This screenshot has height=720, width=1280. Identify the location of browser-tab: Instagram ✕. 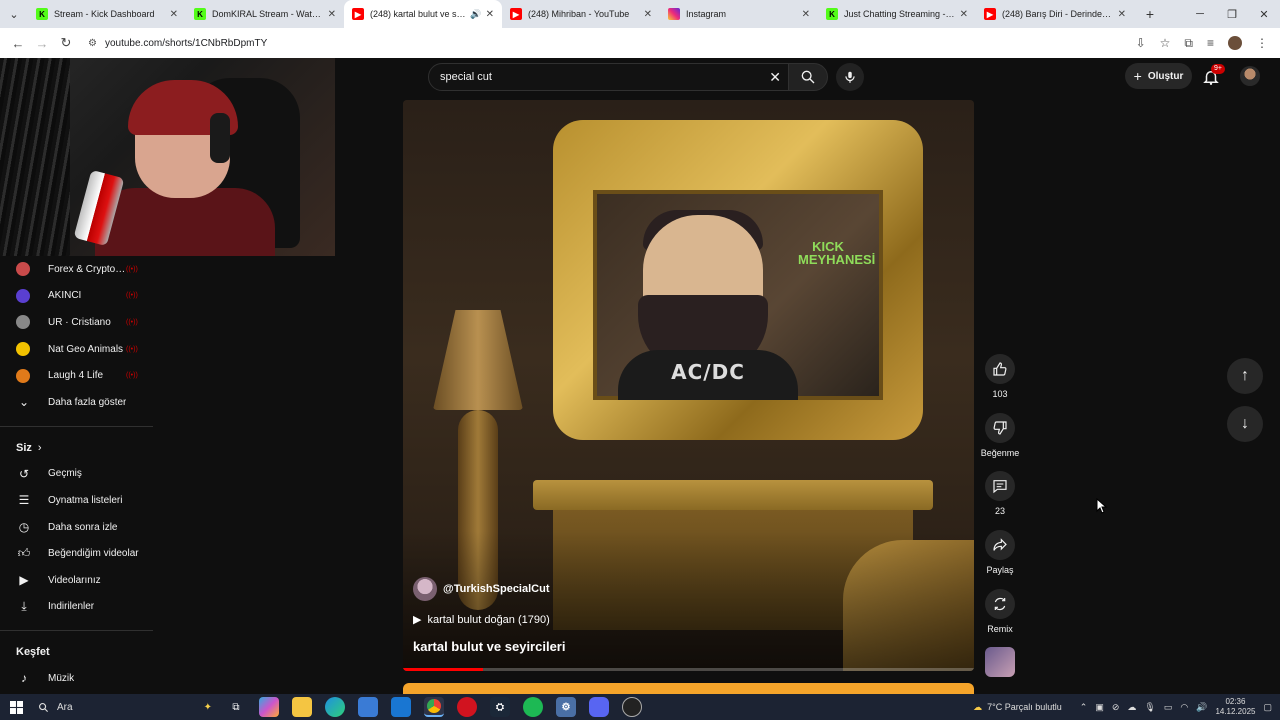
(739, 14).